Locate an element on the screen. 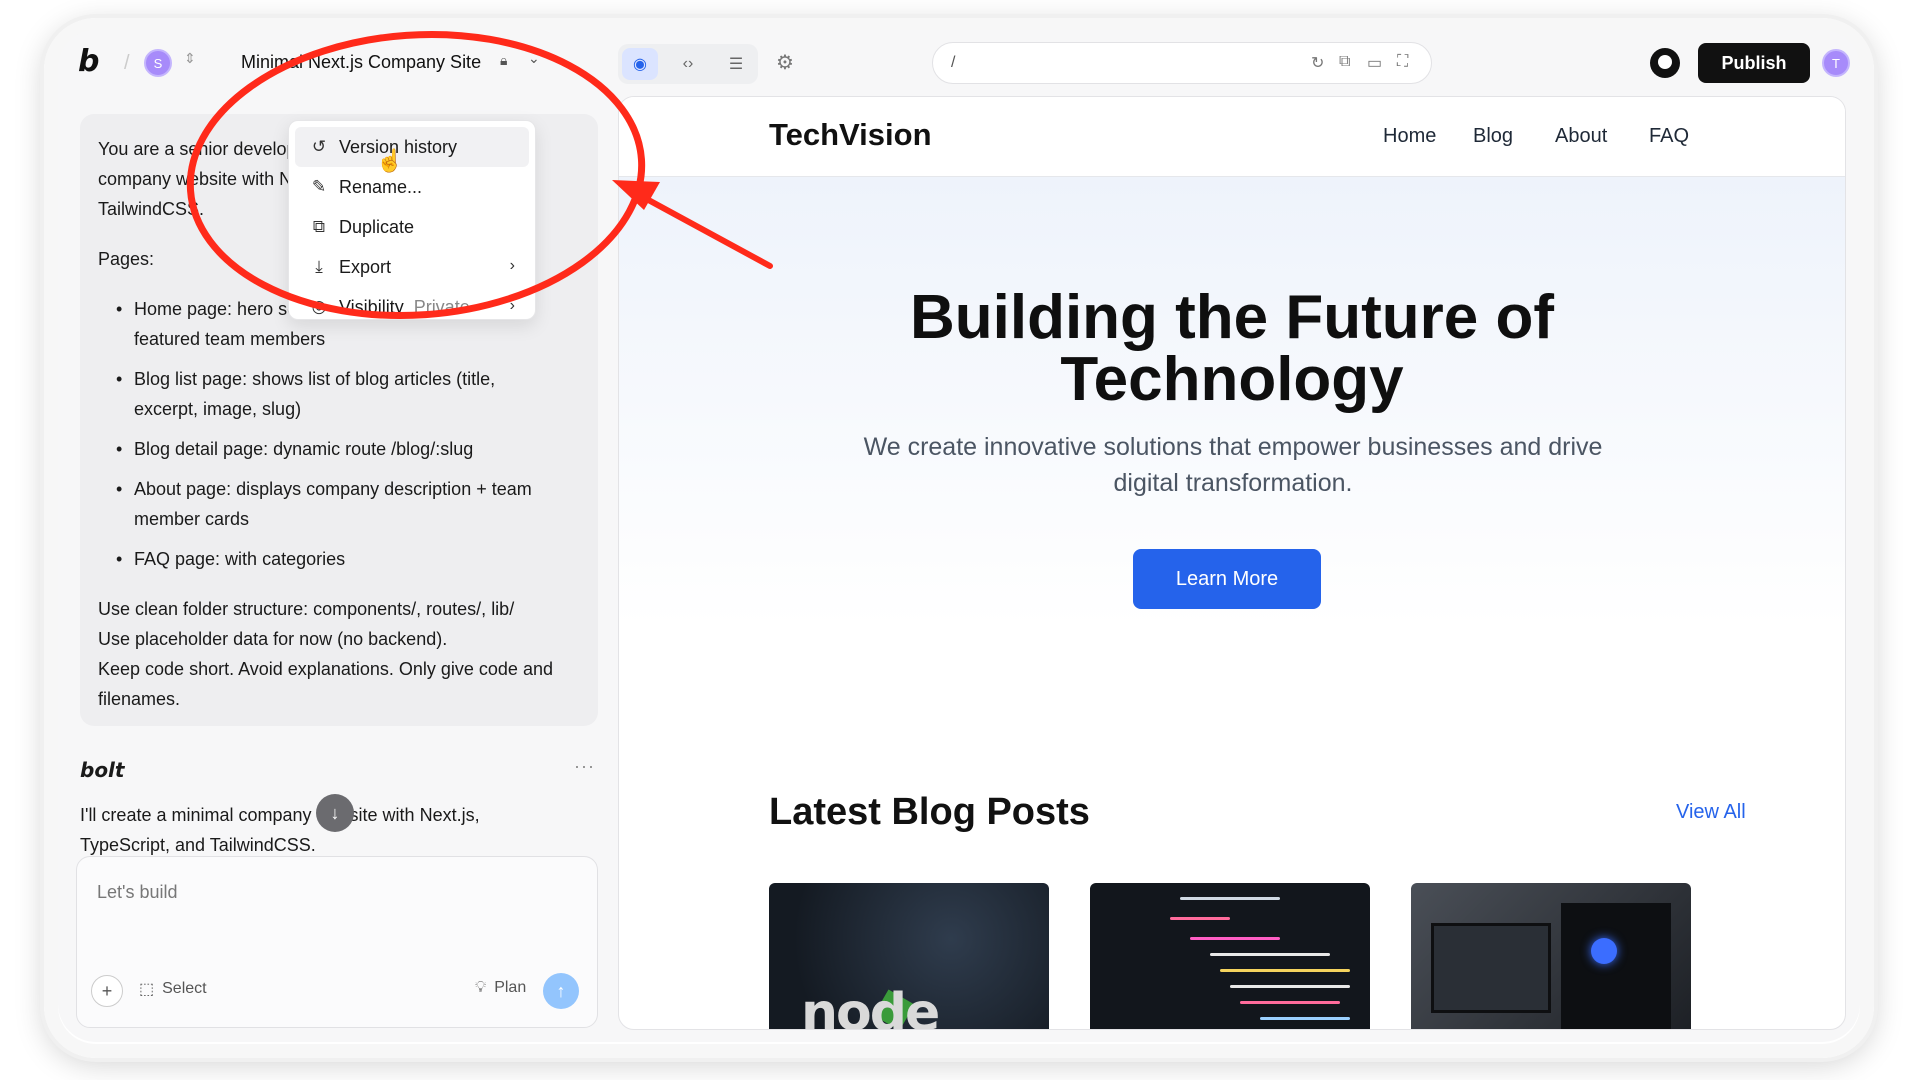  fullscreen-icon: ⛶ is located at coordinates (1402, 62).